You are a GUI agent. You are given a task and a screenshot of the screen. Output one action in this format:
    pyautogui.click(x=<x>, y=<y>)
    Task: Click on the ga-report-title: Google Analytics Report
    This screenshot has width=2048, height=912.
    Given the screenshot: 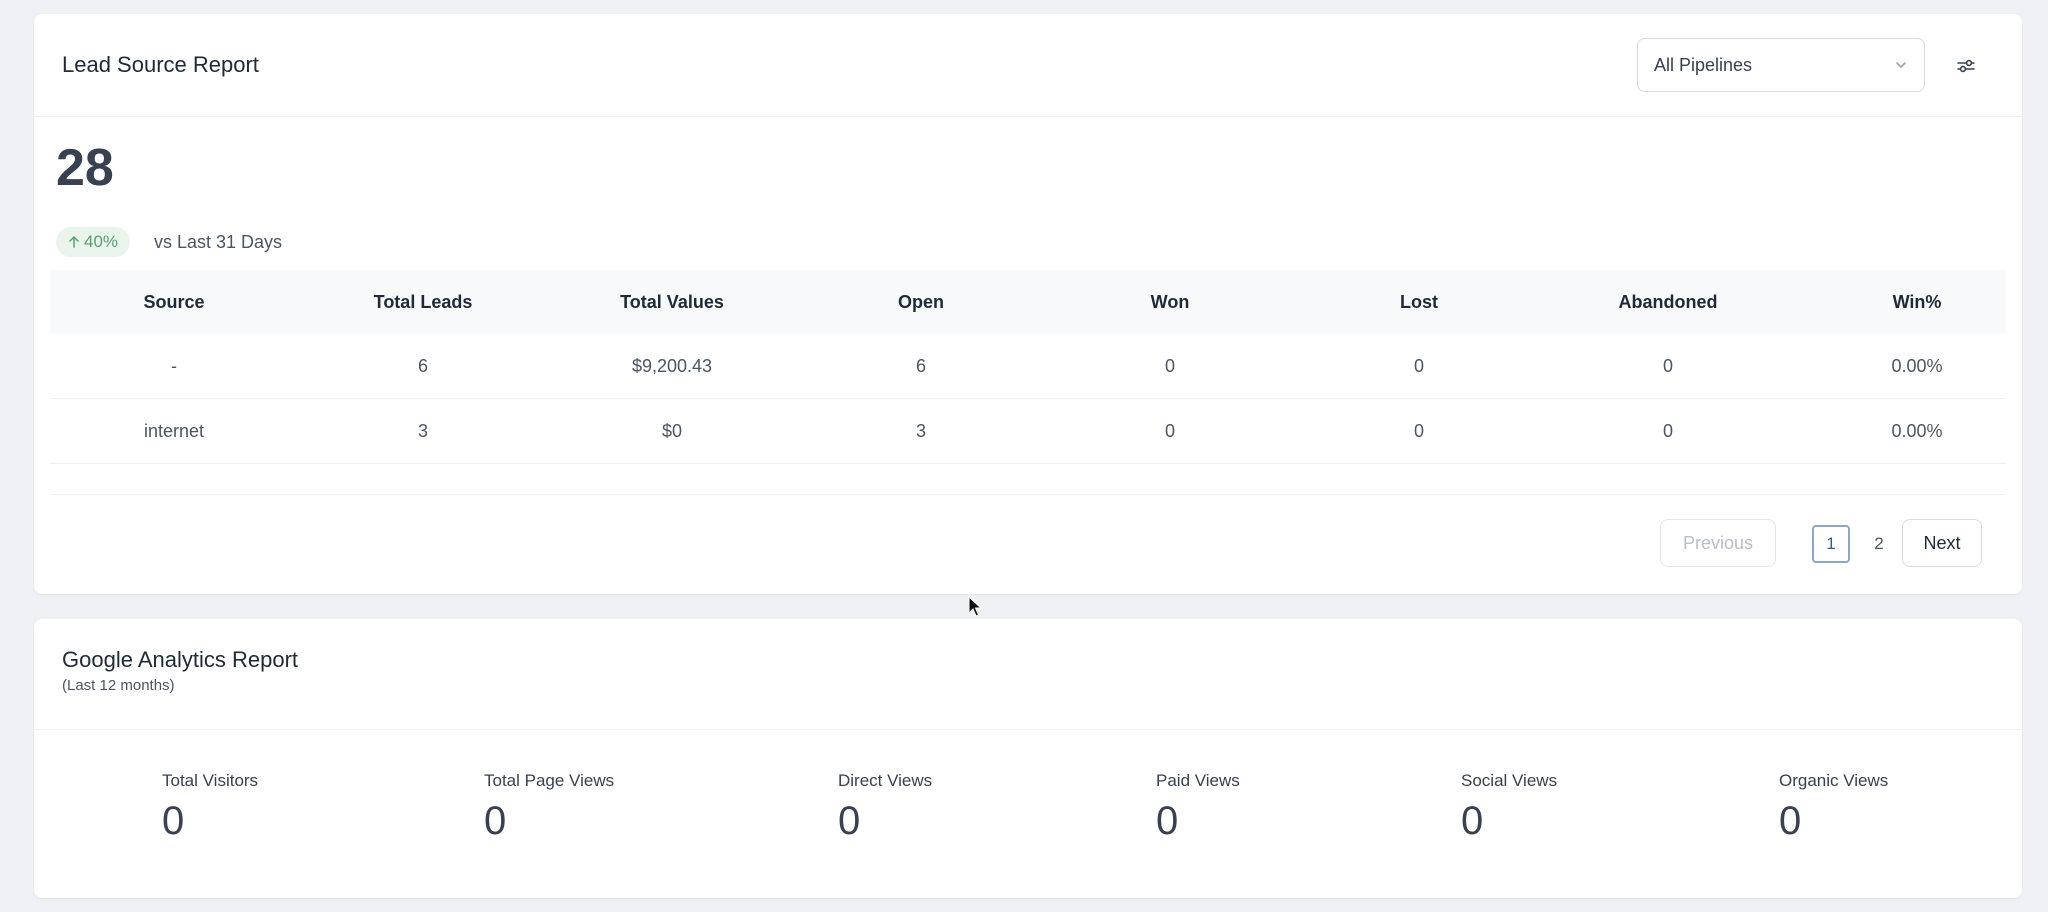 What is the action you would take?
    pyautogui.click(x=180, y=659)
    